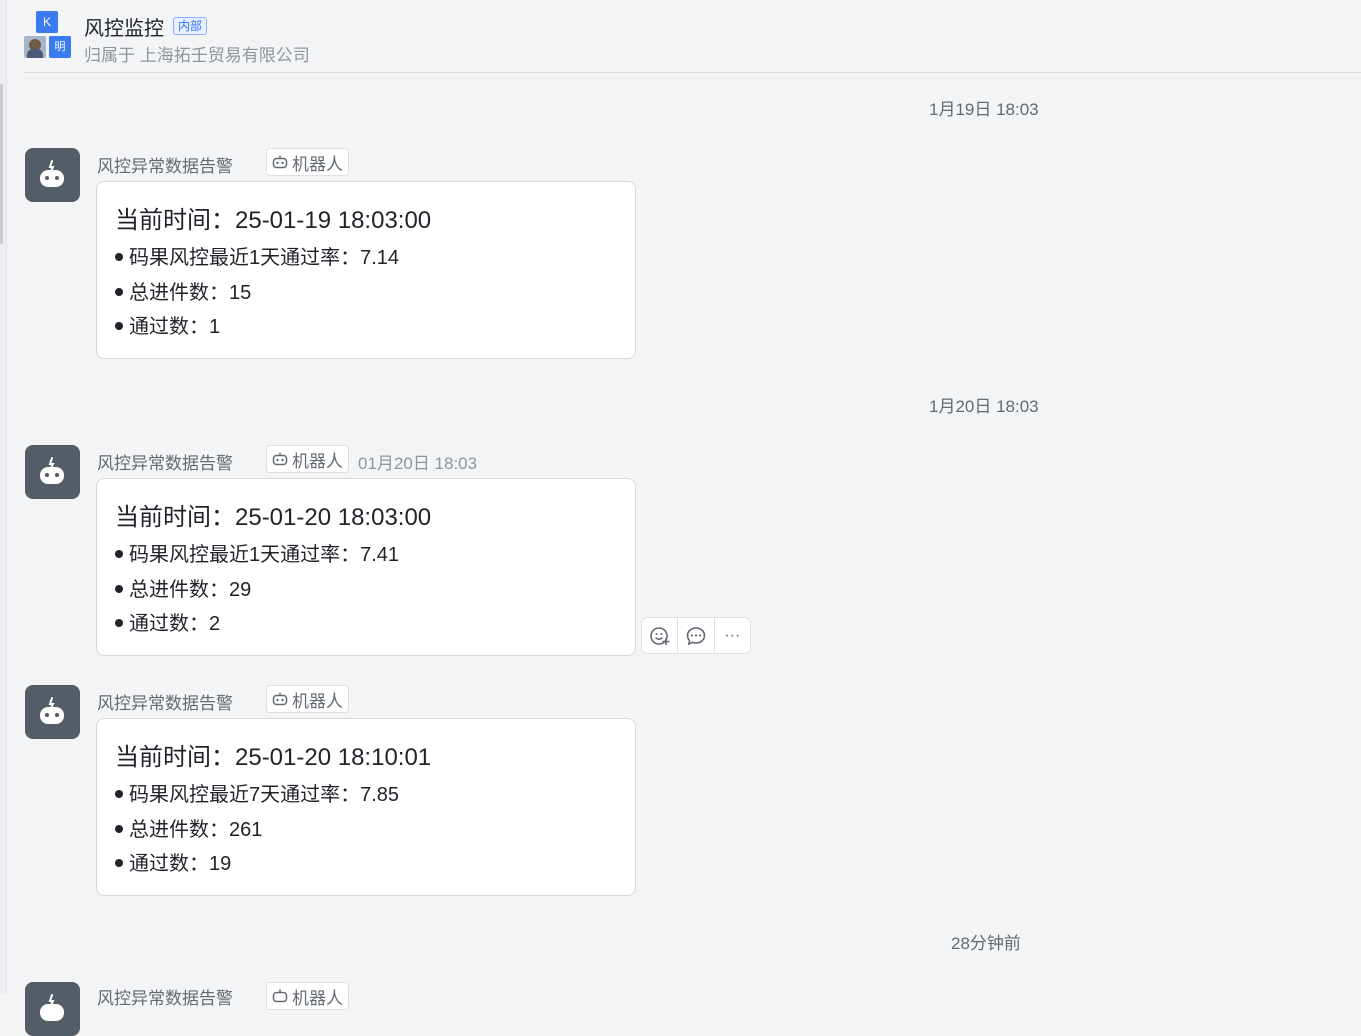  What do you see at coordinates (183, 587) in the screenshot?
I see `card-line-total: 总进件数：29` at bounding box center [183, 587].